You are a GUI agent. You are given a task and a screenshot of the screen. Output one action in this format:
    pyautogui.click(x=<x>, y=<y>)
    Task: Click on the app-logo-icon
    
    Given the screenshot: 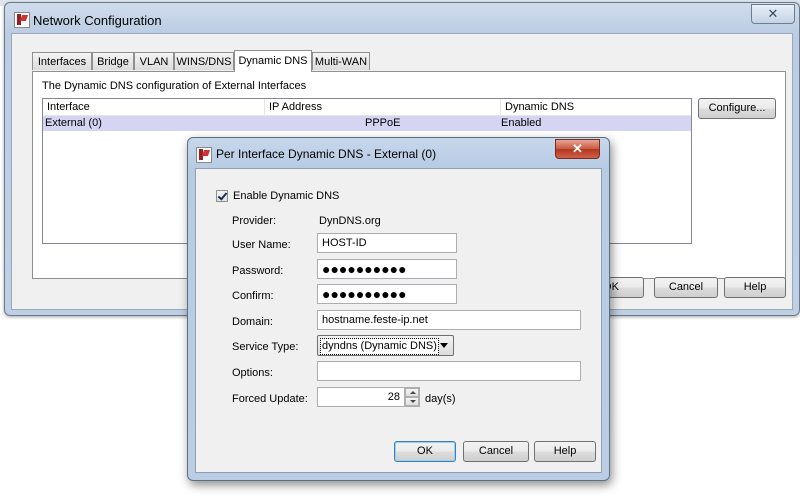 What is the action you would take?
    pyautogui.click(x=22, y=20)
    